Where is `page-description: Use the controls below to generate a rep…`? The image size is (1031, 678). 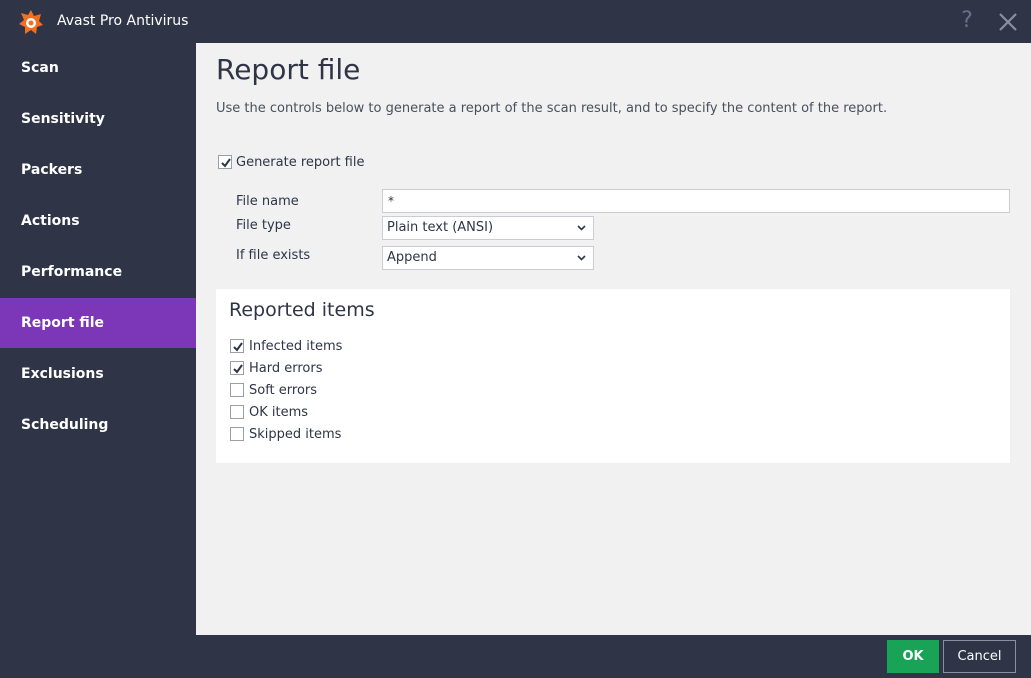 page-description: Use the controls below to generate a rep… is located at coordinates (552, 108).